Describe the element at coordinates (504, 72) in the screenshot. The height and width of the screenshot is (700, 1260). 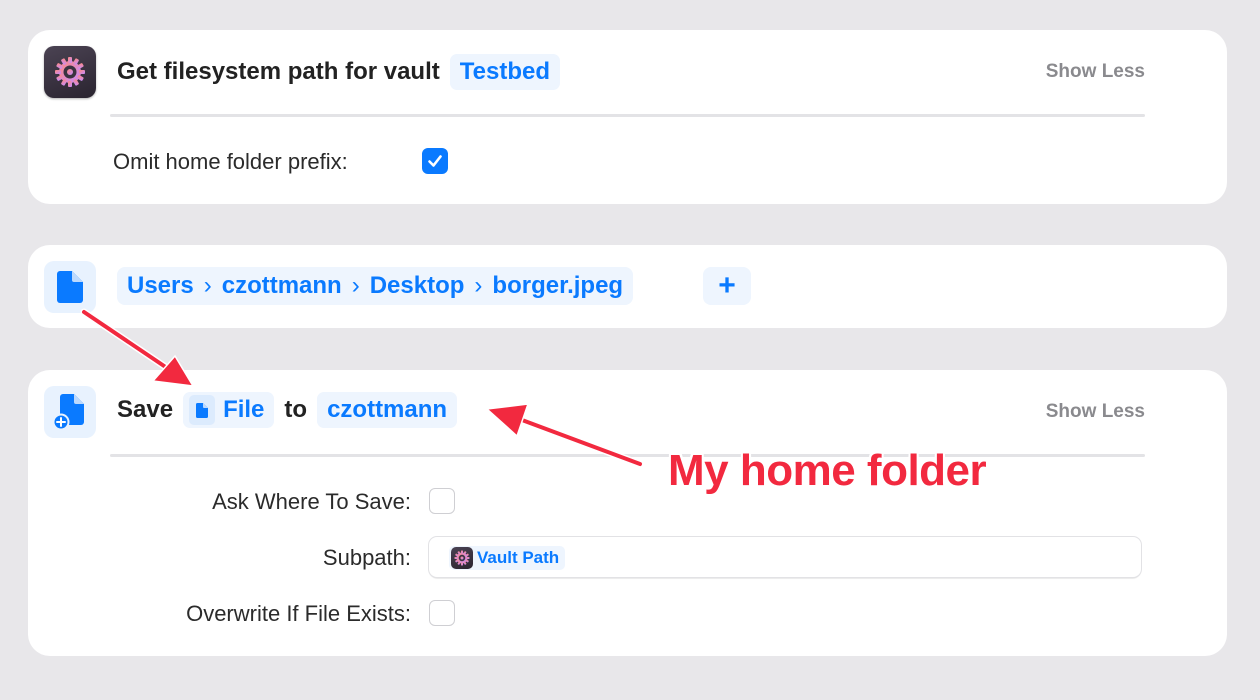
I see `vault-token: Testbed` at that location.